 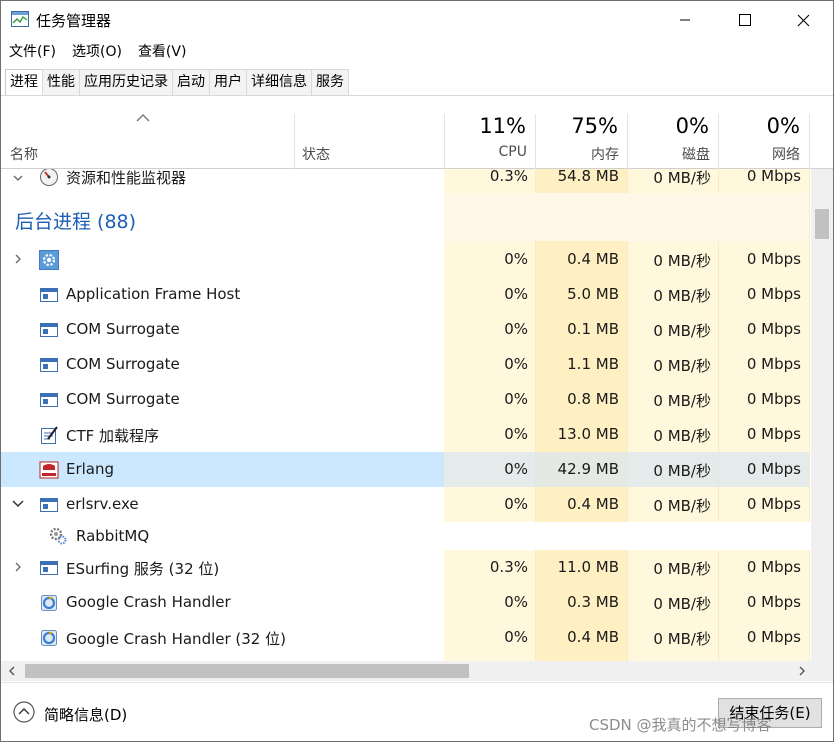 I want to click on menu-bar: 文件(F) 选项(O) 查看(V), so click(x=97, y=52).